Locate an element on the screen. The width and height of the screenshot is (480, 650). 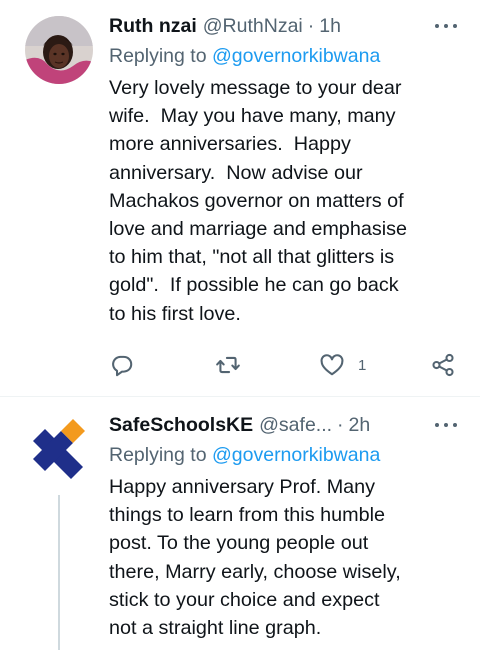
share-button is located at coordinates (443, 365).